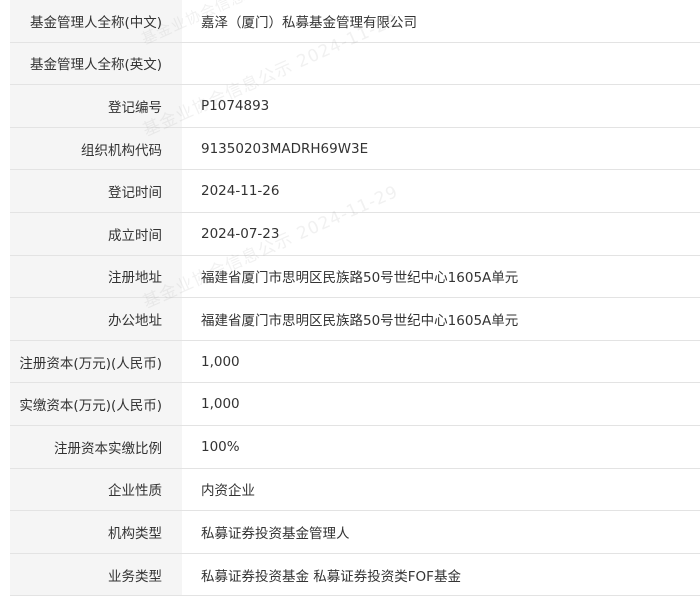 This screenshot has height=608, width=700. Describe the element at coordinates (96, 233) in the screenshot. I see `row-label: 成立时间` at that location.